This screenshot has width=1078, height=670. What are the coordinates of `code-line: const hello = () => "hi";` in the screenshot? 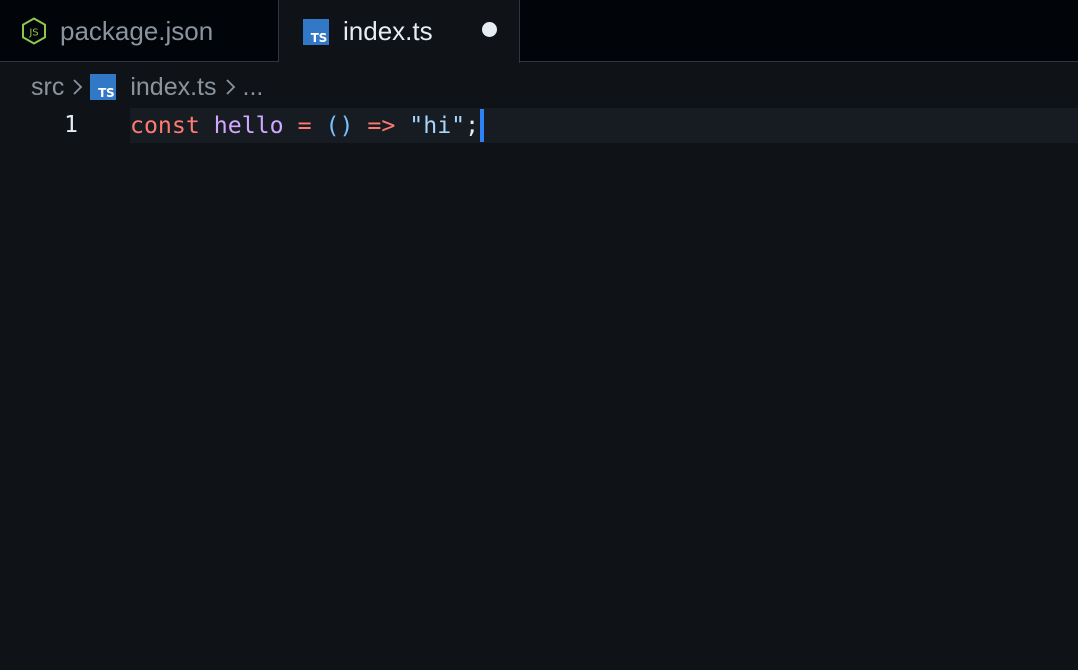 It's located at (307, 125).